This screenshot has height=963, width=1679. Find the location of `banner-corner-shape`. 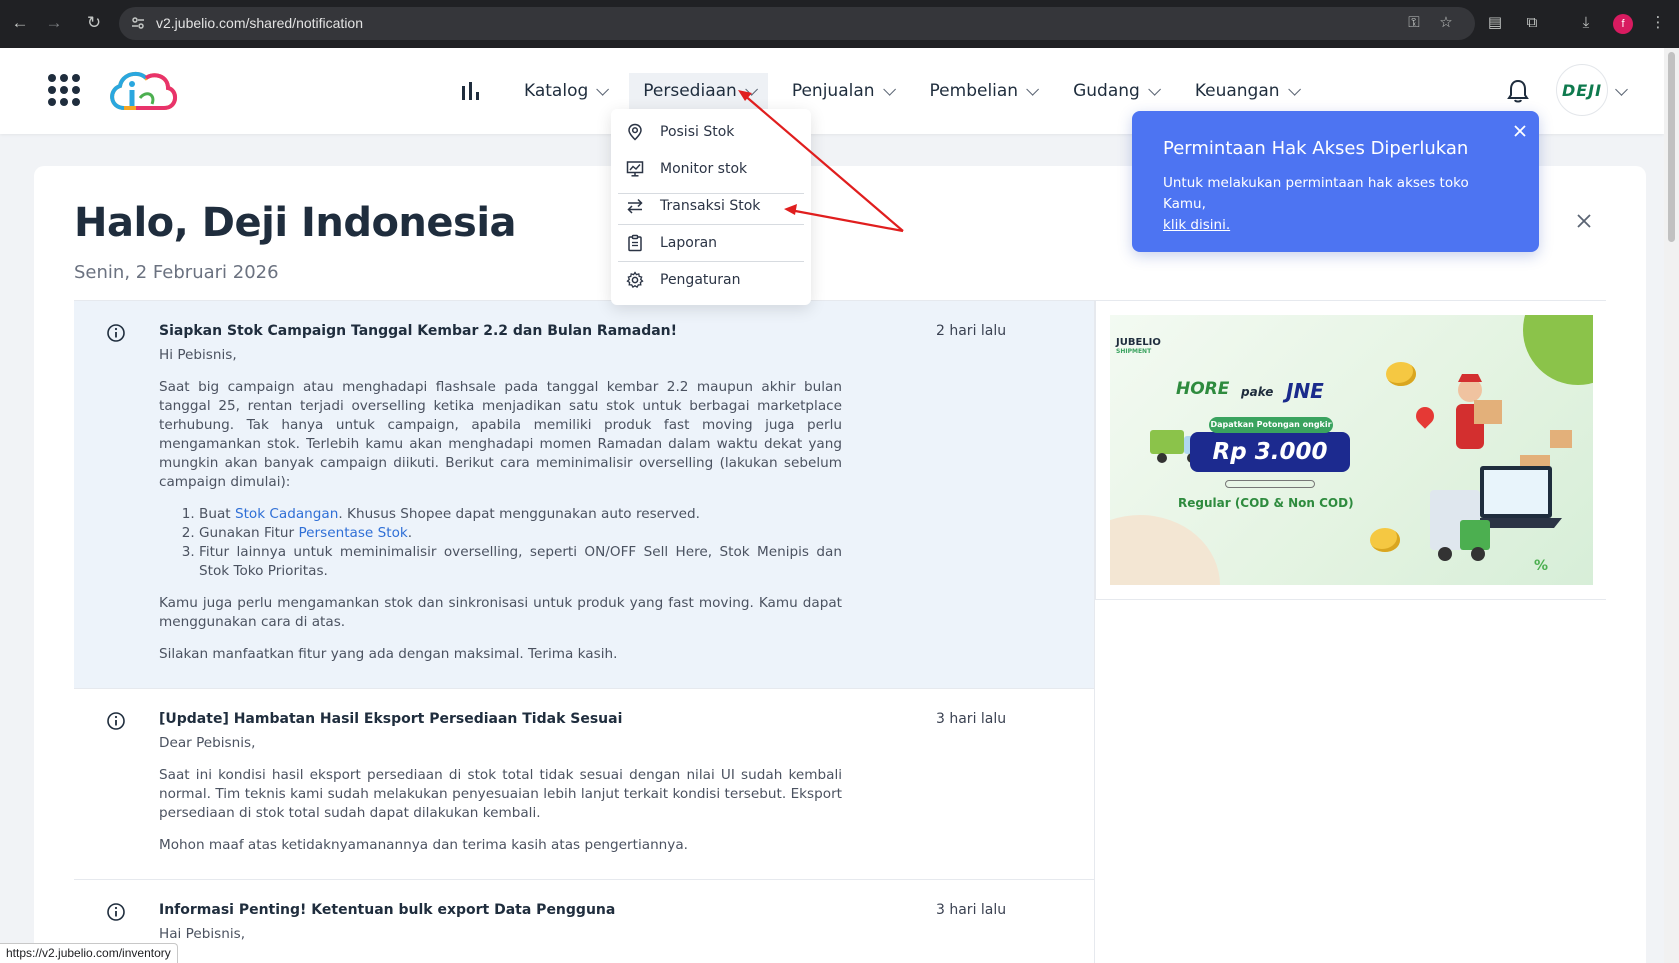

banner-corner-shape is located at coordinates (1165, 550).